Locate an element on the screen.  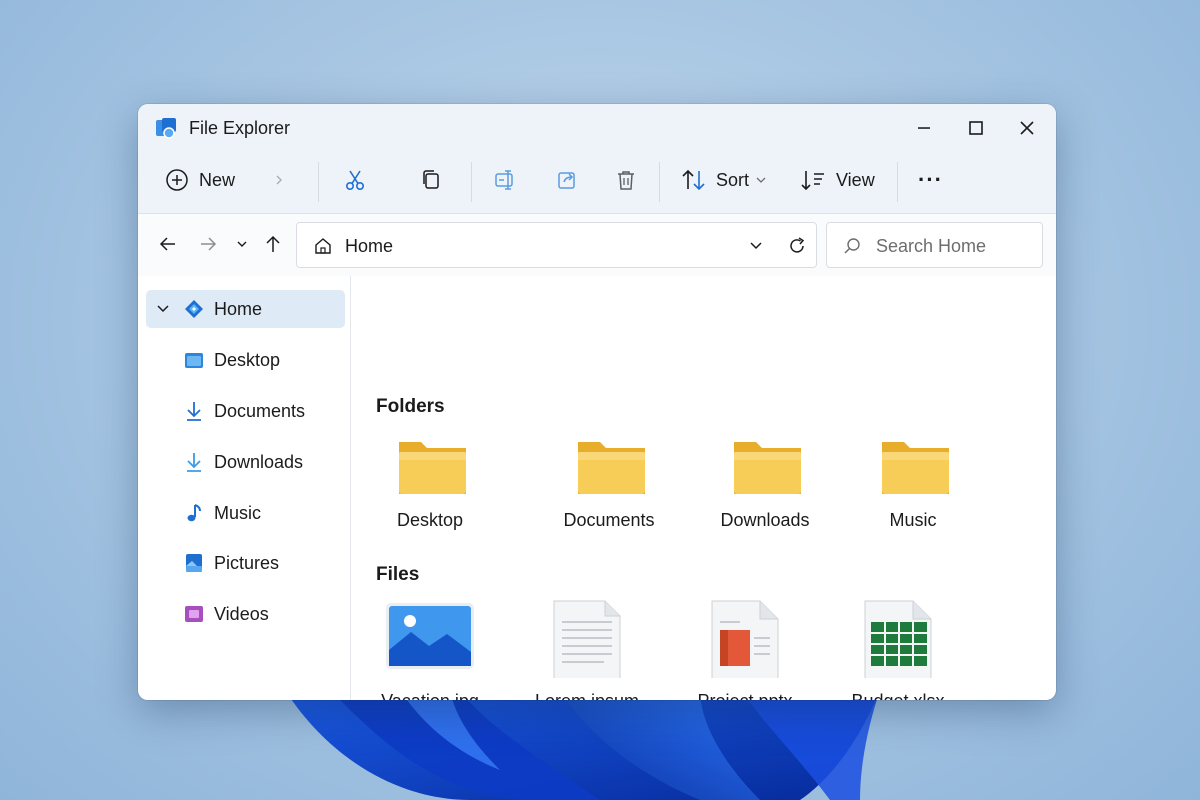
file-tile-project: Project.pptx is located at coordinates (745, 649).